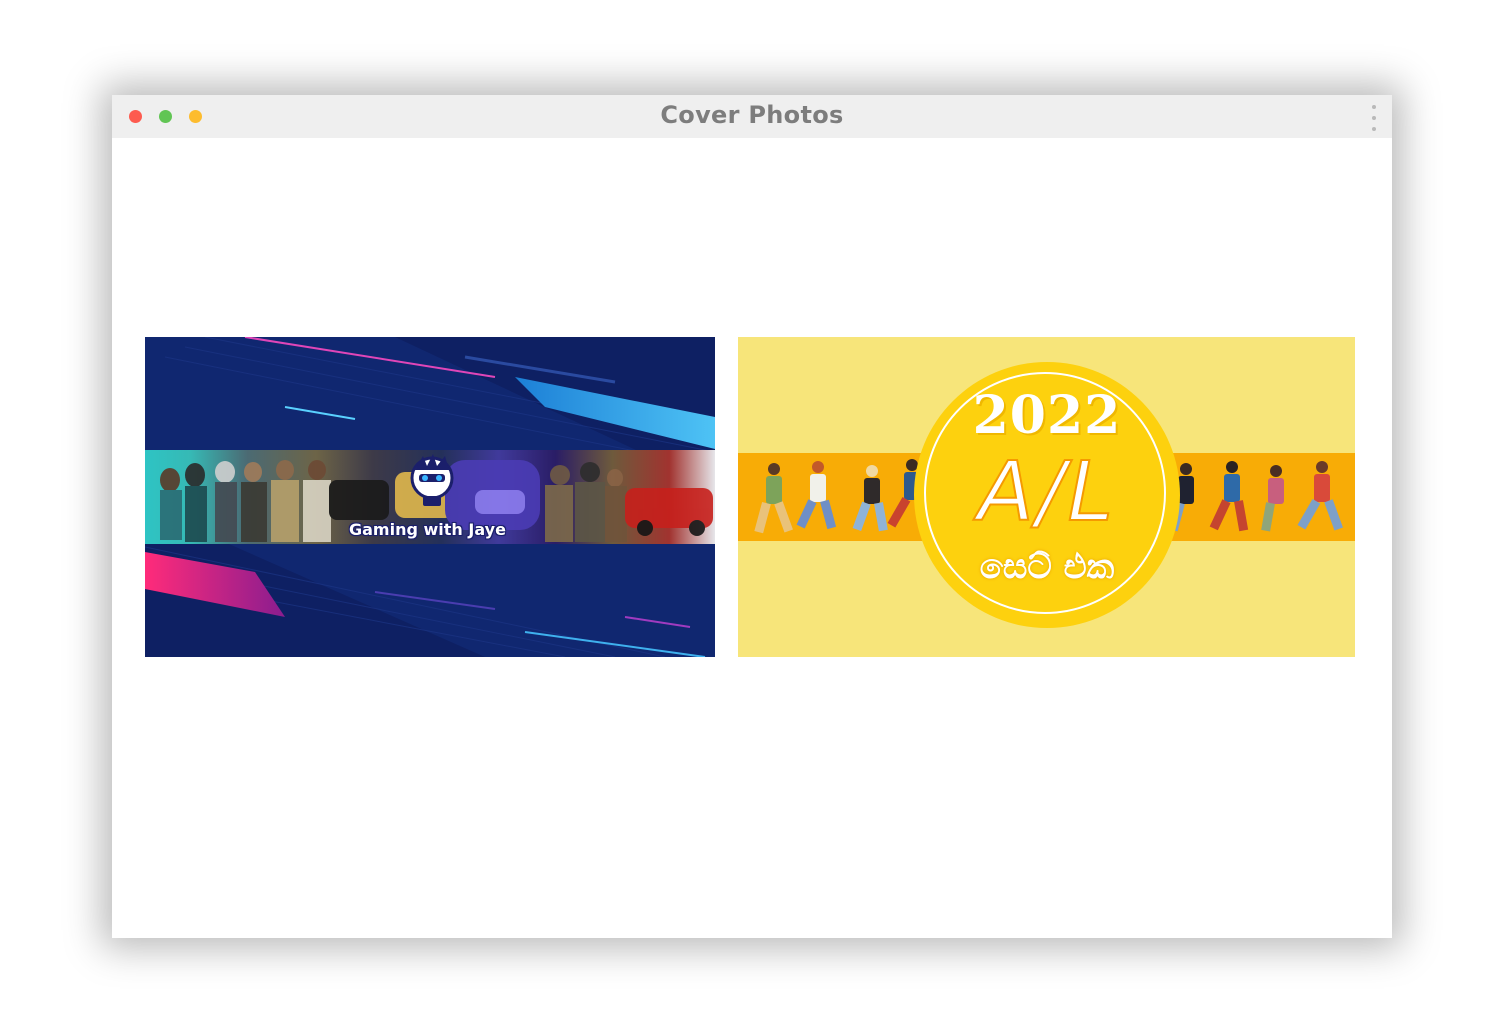 The width and height of the screenshot is (1504, 1018). Describe the element at coordinates (1047, 567) in the screenshot. I see `al-sub-text: සෙට් එක` at that location.